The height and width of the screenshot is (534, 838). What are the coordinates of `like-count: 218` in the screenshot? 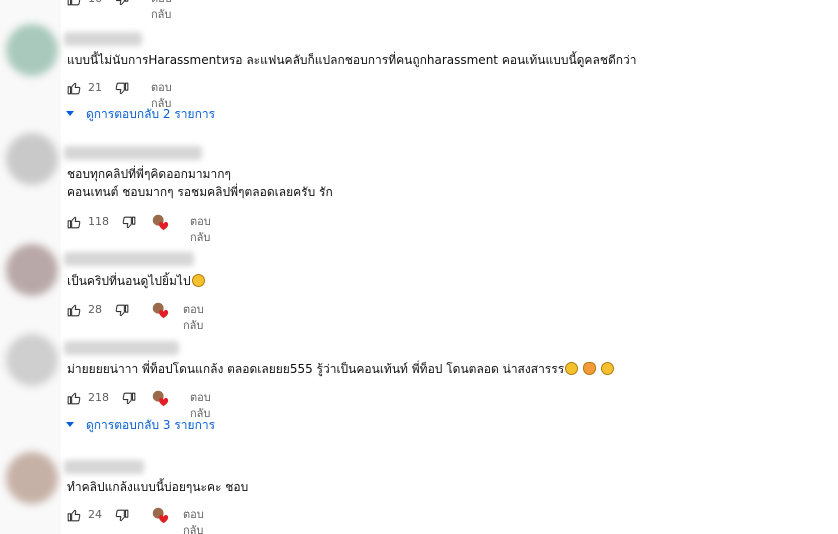 It's located at (98, 397).